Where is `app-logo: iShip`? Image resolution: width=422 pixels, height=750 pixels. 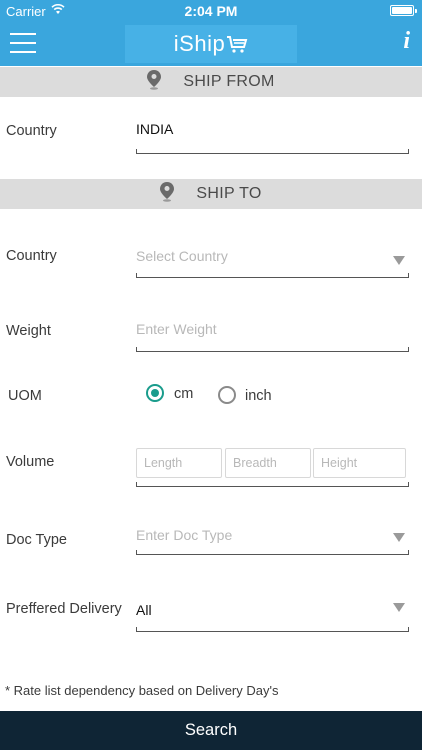 app-logo: iShip is located at coordinates (211, 44).